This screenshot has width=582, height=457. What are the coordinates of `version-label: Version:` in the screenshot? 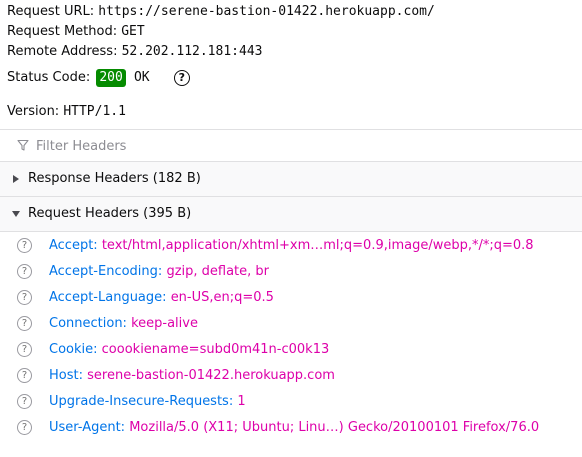 It's located at (33, 111).